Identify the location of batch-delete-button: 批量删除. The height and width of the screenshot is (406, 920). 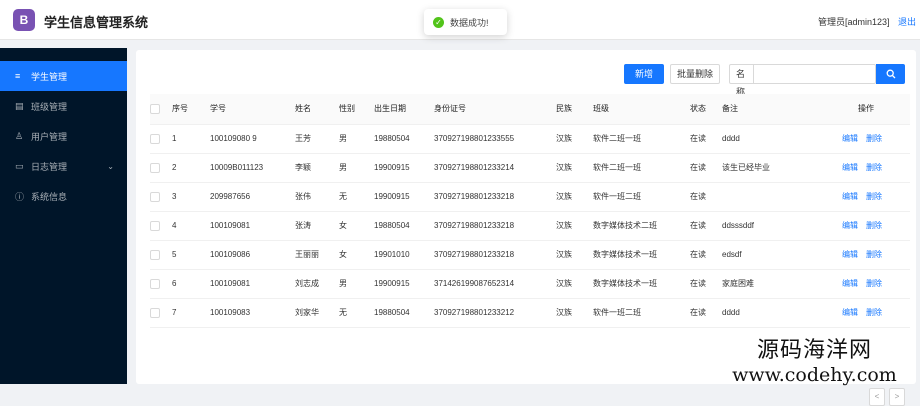
(695, 74).